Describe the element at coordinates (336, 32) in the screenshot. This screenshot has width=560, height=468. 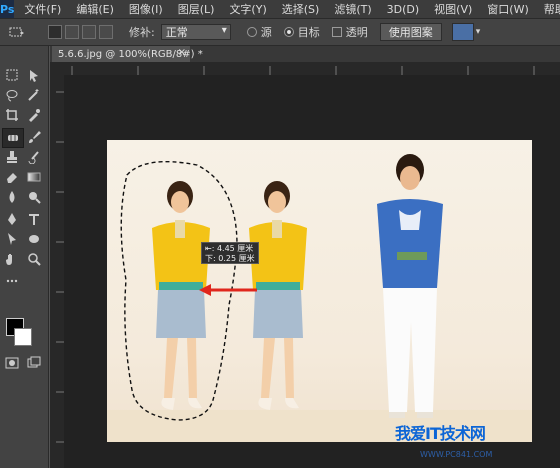
I see `transparent-checkbox` at that location.